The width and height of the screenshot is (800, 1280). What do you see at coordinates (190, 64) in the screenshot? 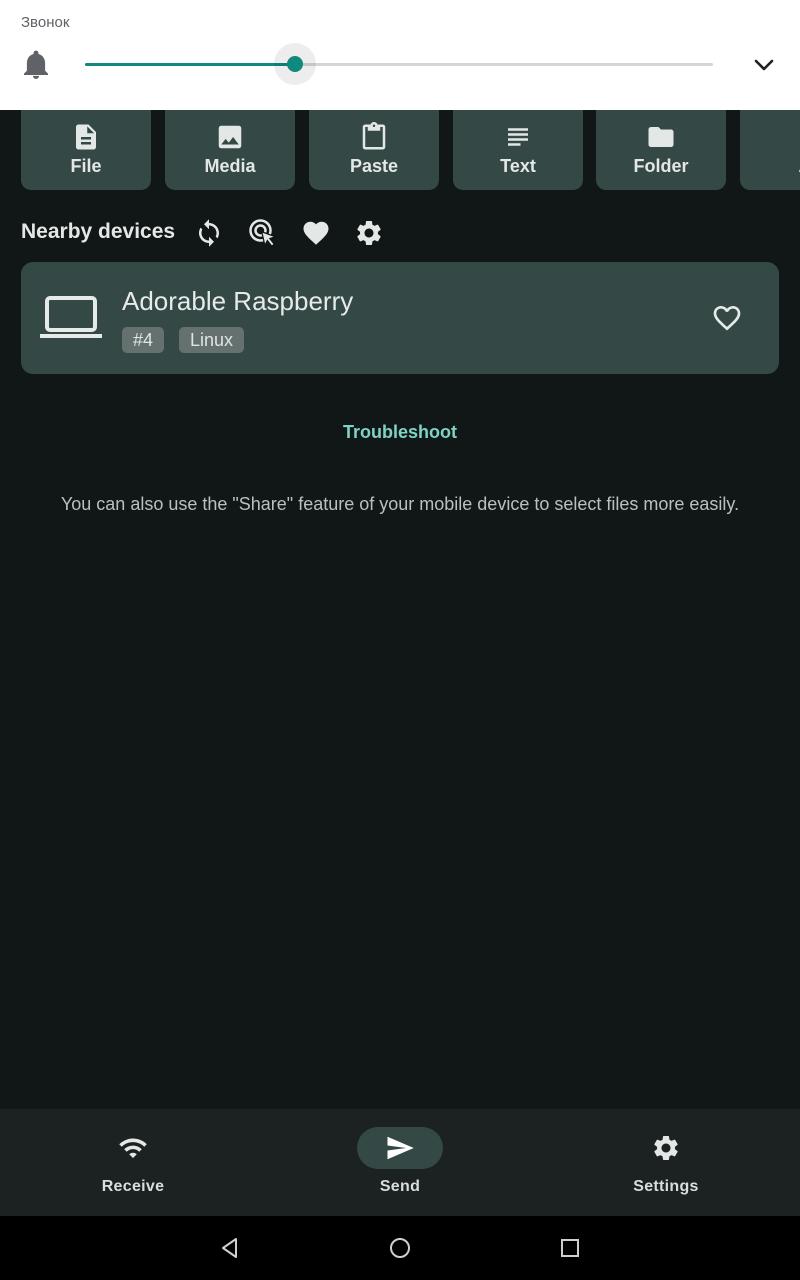
I see `slider-fill` at bounding box center [190, 64].